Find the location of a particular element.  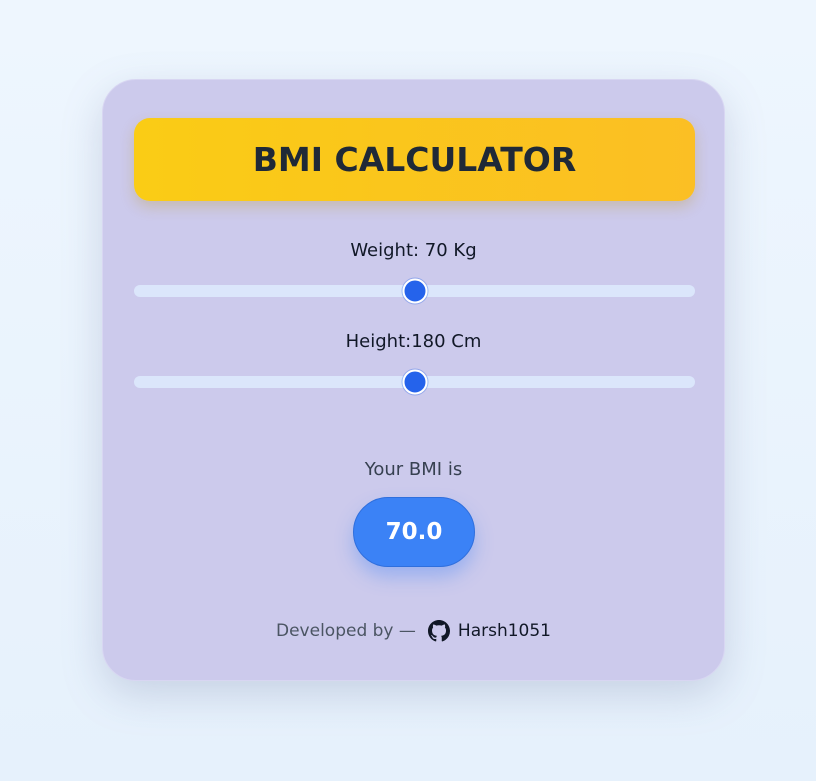

height-slider-thumb is located at coordinates (414, 382).